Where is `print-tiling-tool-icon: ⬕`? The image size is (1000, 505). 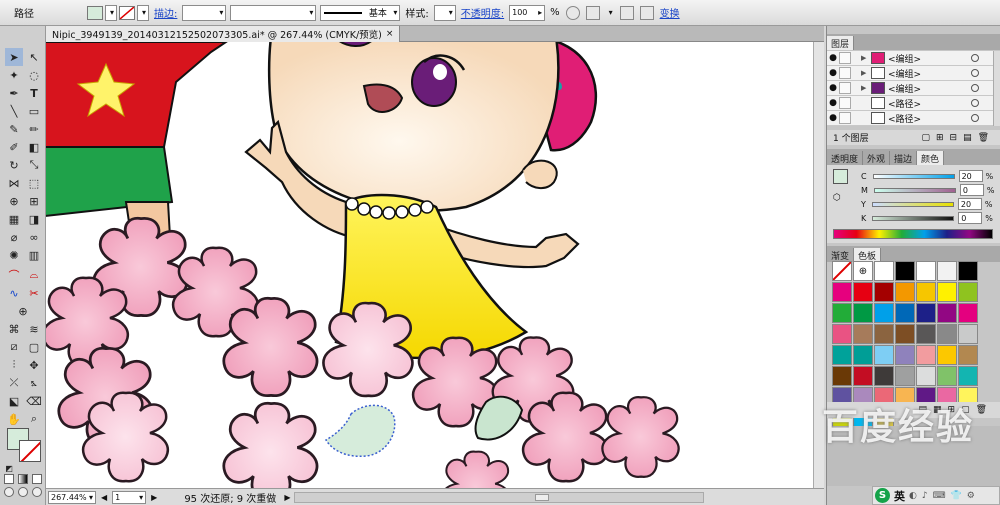 print-tiling-tool-icon: ⬕ is located at coordinates (14, 401).